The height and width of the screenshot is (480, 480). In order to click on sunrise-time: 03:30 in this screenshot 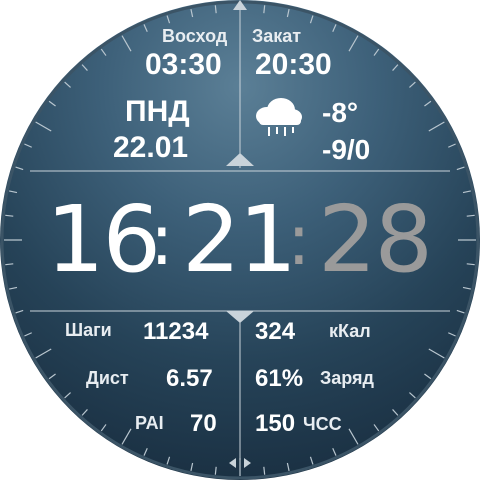, I will do `click(183, 64)`.